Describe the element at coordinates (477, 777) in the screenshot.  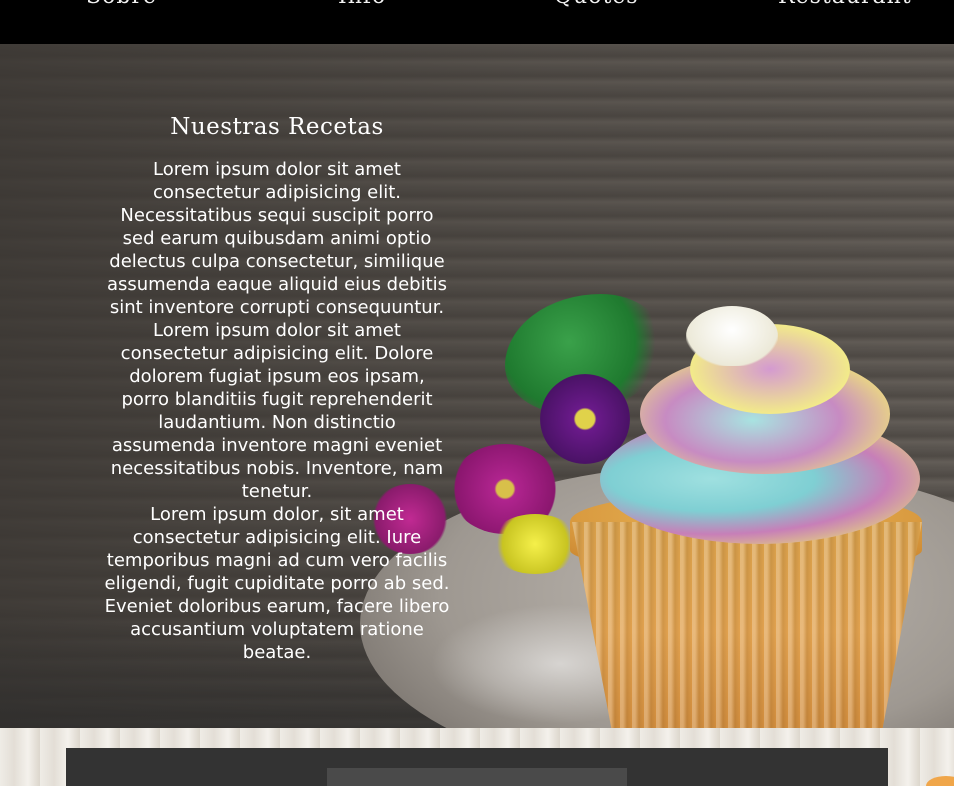
I see `content-panel-inner` at that location.